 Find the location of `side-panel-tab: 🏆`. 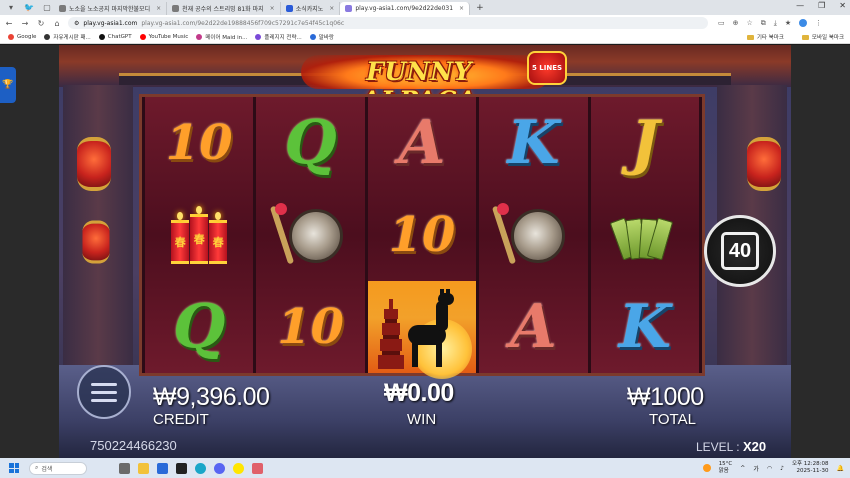

side-panel-tab: 🏆 is located at coordinates (8, 85).